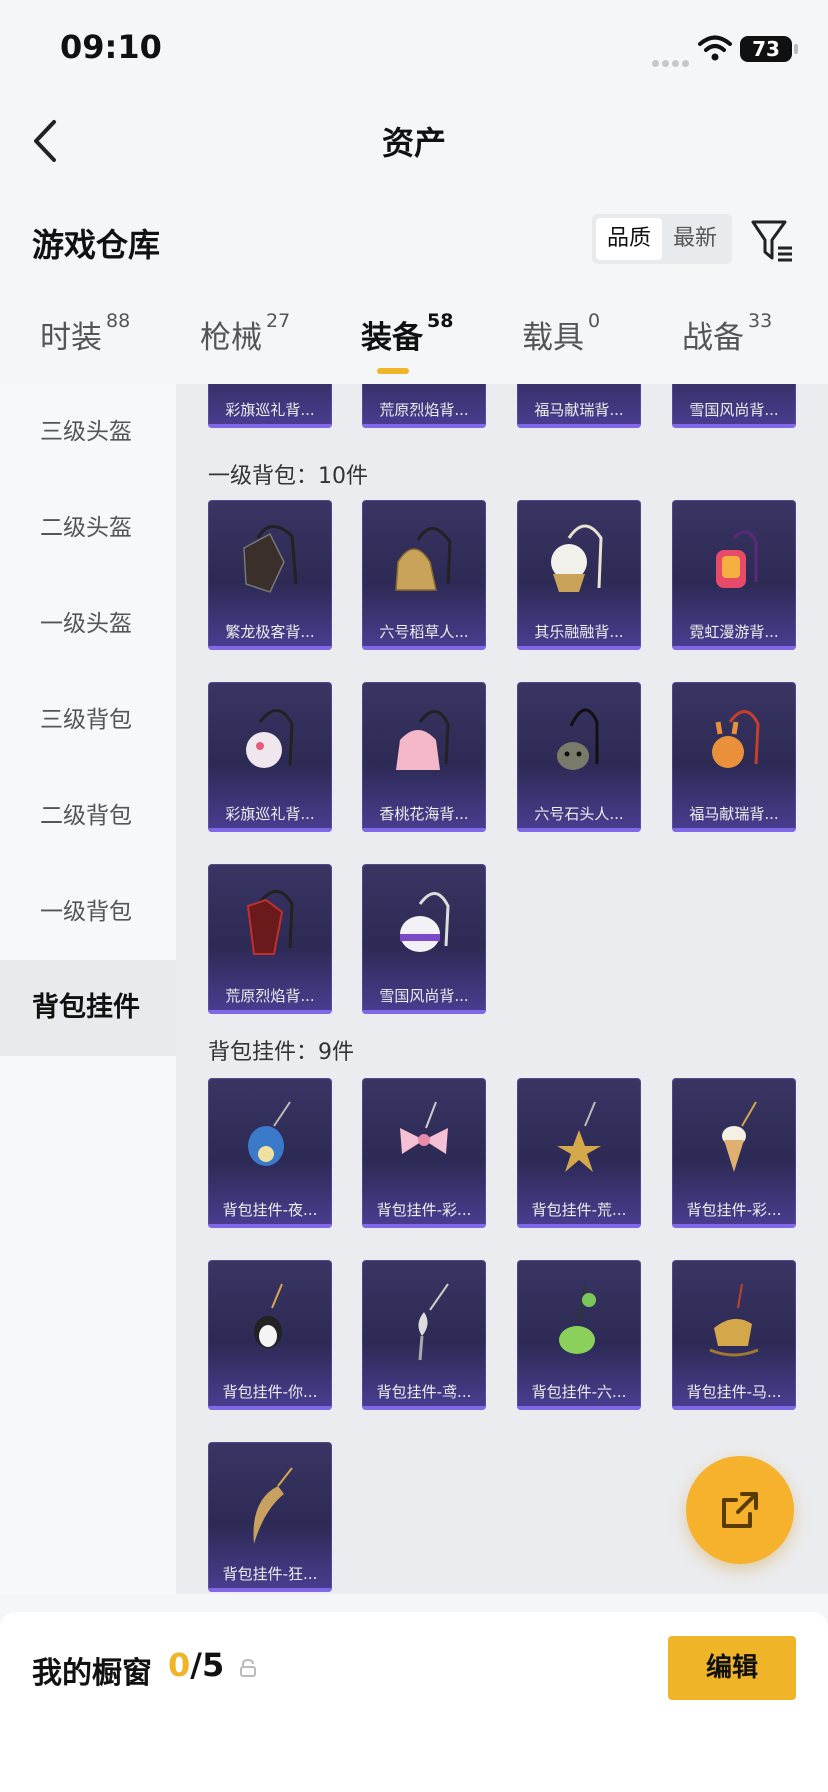  What do you see at coordinates (111, 47) in the screenshot?
I see `status-time: 09:10` at bounding box center [111, 47].